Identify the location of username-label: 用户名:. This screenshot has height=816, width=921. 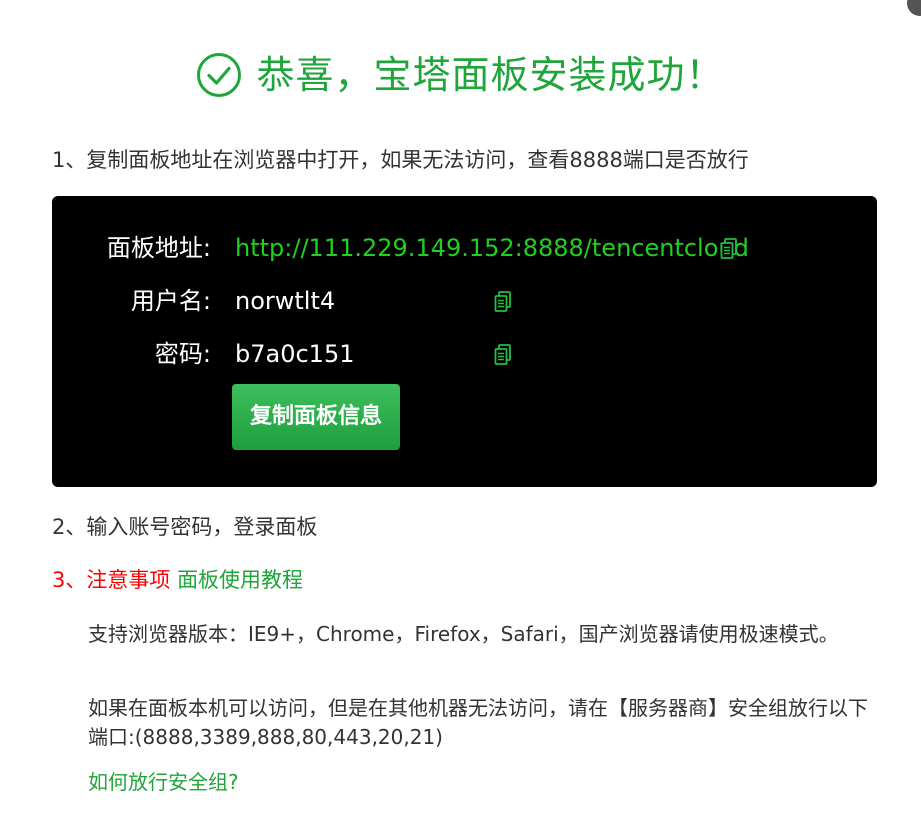
(170, 301).